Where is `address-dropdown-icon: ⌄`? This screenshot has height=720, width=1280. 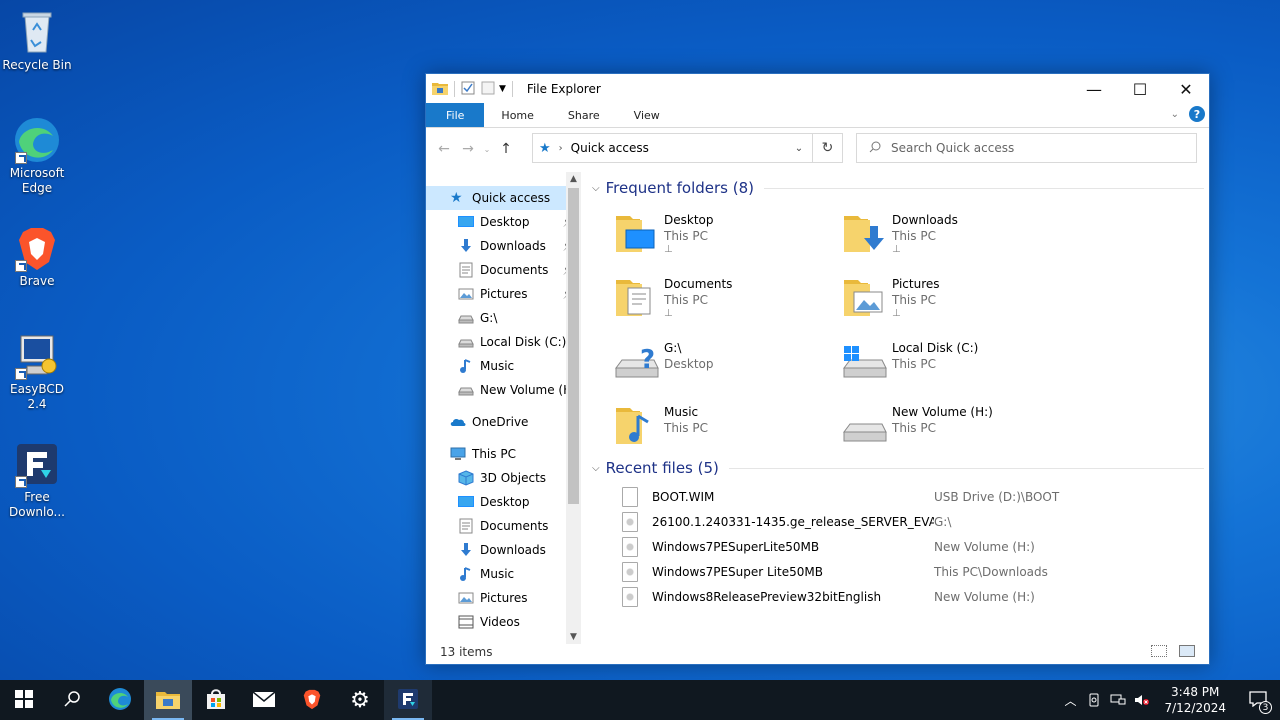
address-dropdown-icon: ⌄ is located at coordinates (799, 148).